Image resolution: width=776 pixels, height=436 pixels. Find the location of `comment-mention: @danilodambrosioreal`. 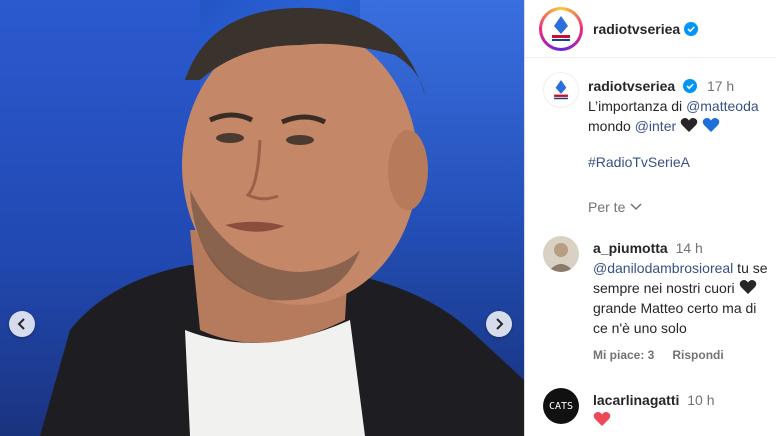

comment-mention: @danilodambrosioreal is located at coordinates (663, 268).